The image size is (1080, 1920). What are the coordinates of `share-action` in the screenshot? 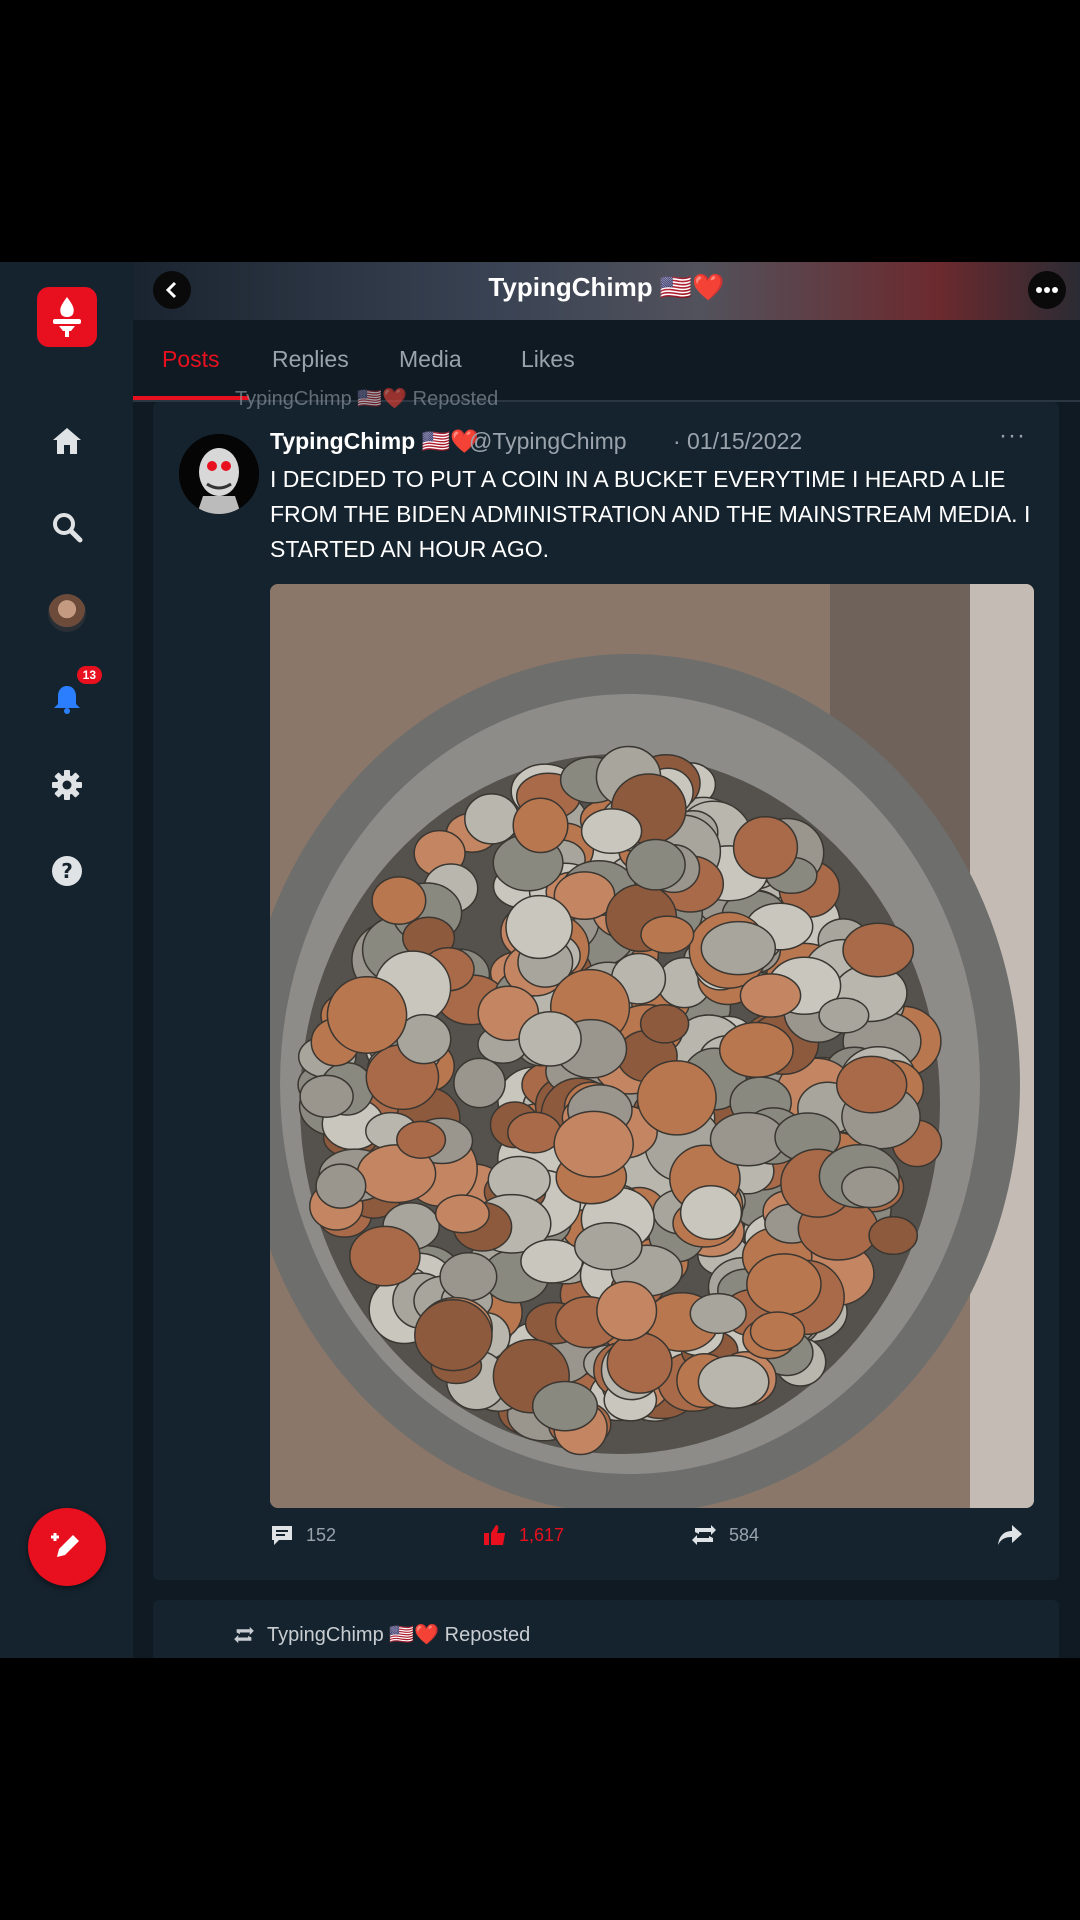 It's located at (1010, 1535).